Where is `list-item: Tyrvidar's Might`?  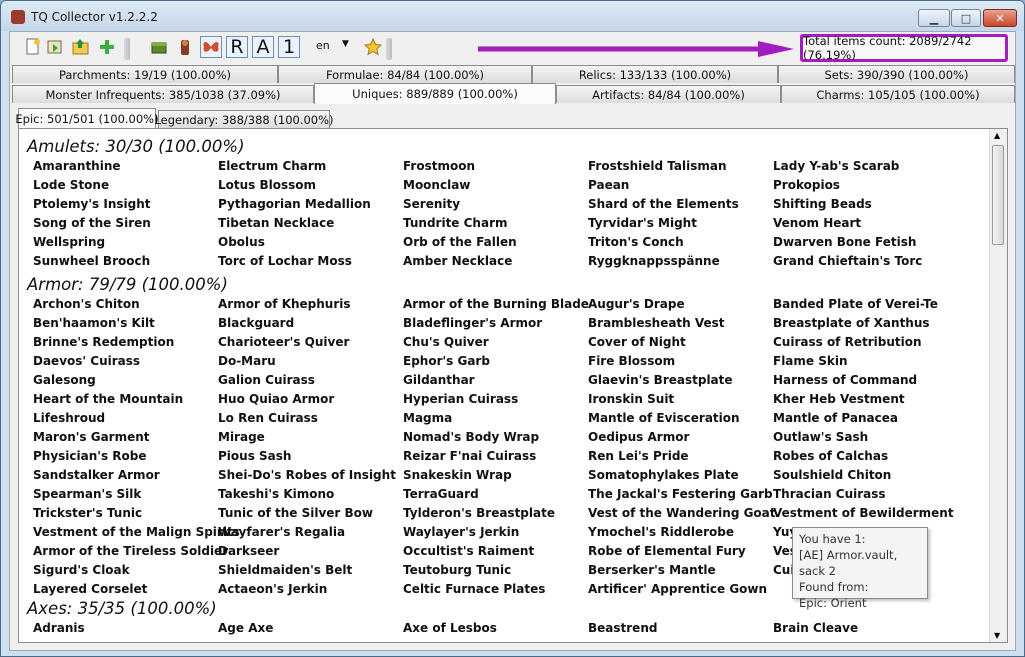
list-item: Tyrvidar's Might is located at coordinates (642, 223).